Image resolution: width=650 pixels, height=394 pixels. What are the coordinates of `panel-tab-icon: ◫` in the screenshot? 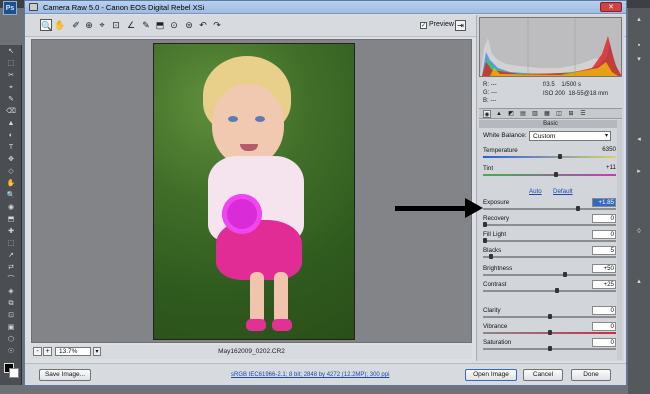 It's located at (559, 114).